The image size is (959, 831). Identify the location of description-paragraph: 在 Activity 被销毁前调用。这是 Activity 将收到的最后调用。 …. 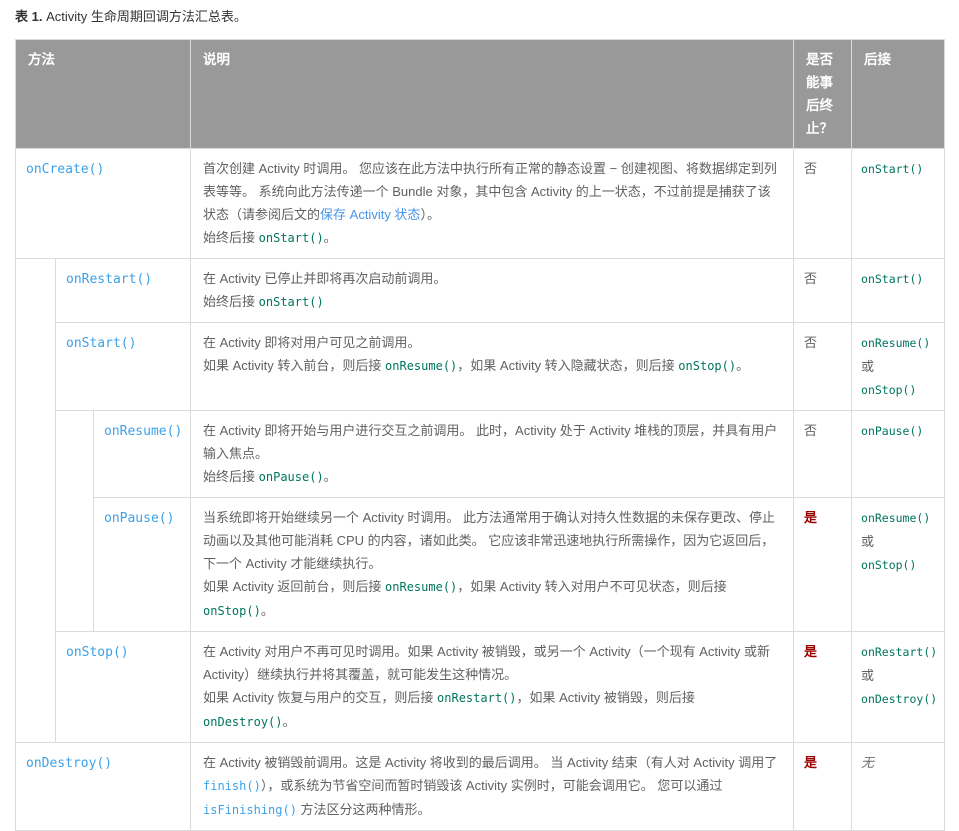
(492, 786).